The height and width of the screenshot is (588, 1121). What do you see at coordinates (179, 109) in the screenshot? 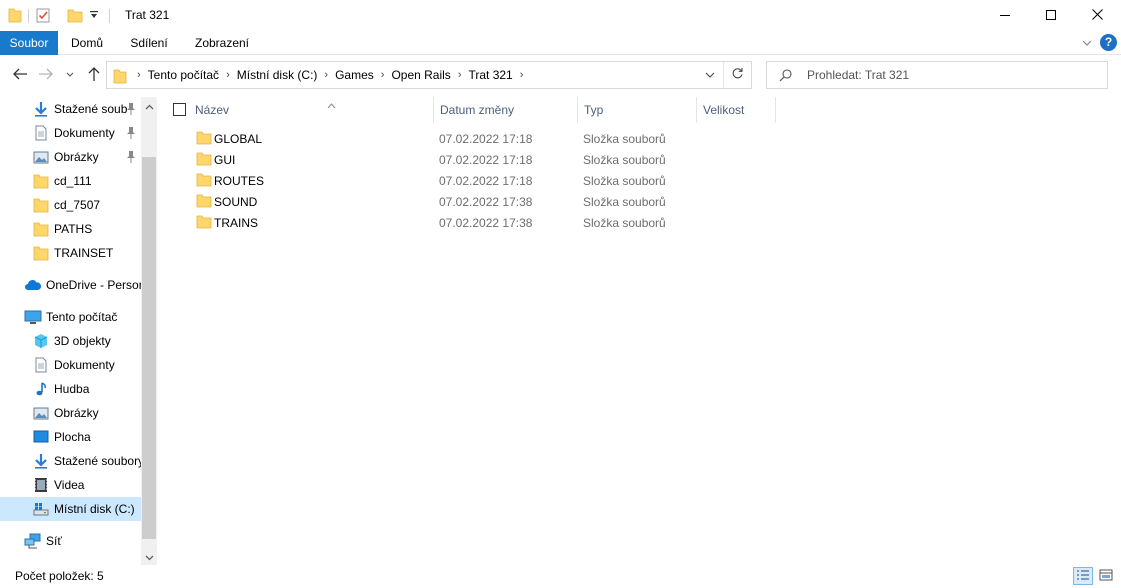
I see `select-all-checkbox` at bounding box center [179, 109].